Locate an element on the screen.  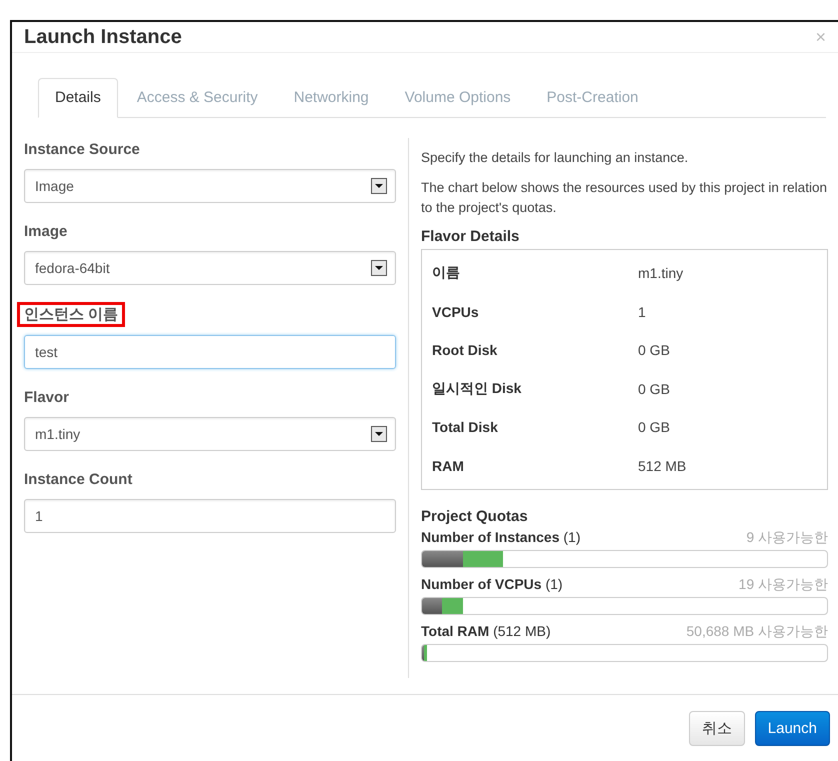
tab: Details is located at coordinates (78, 98).